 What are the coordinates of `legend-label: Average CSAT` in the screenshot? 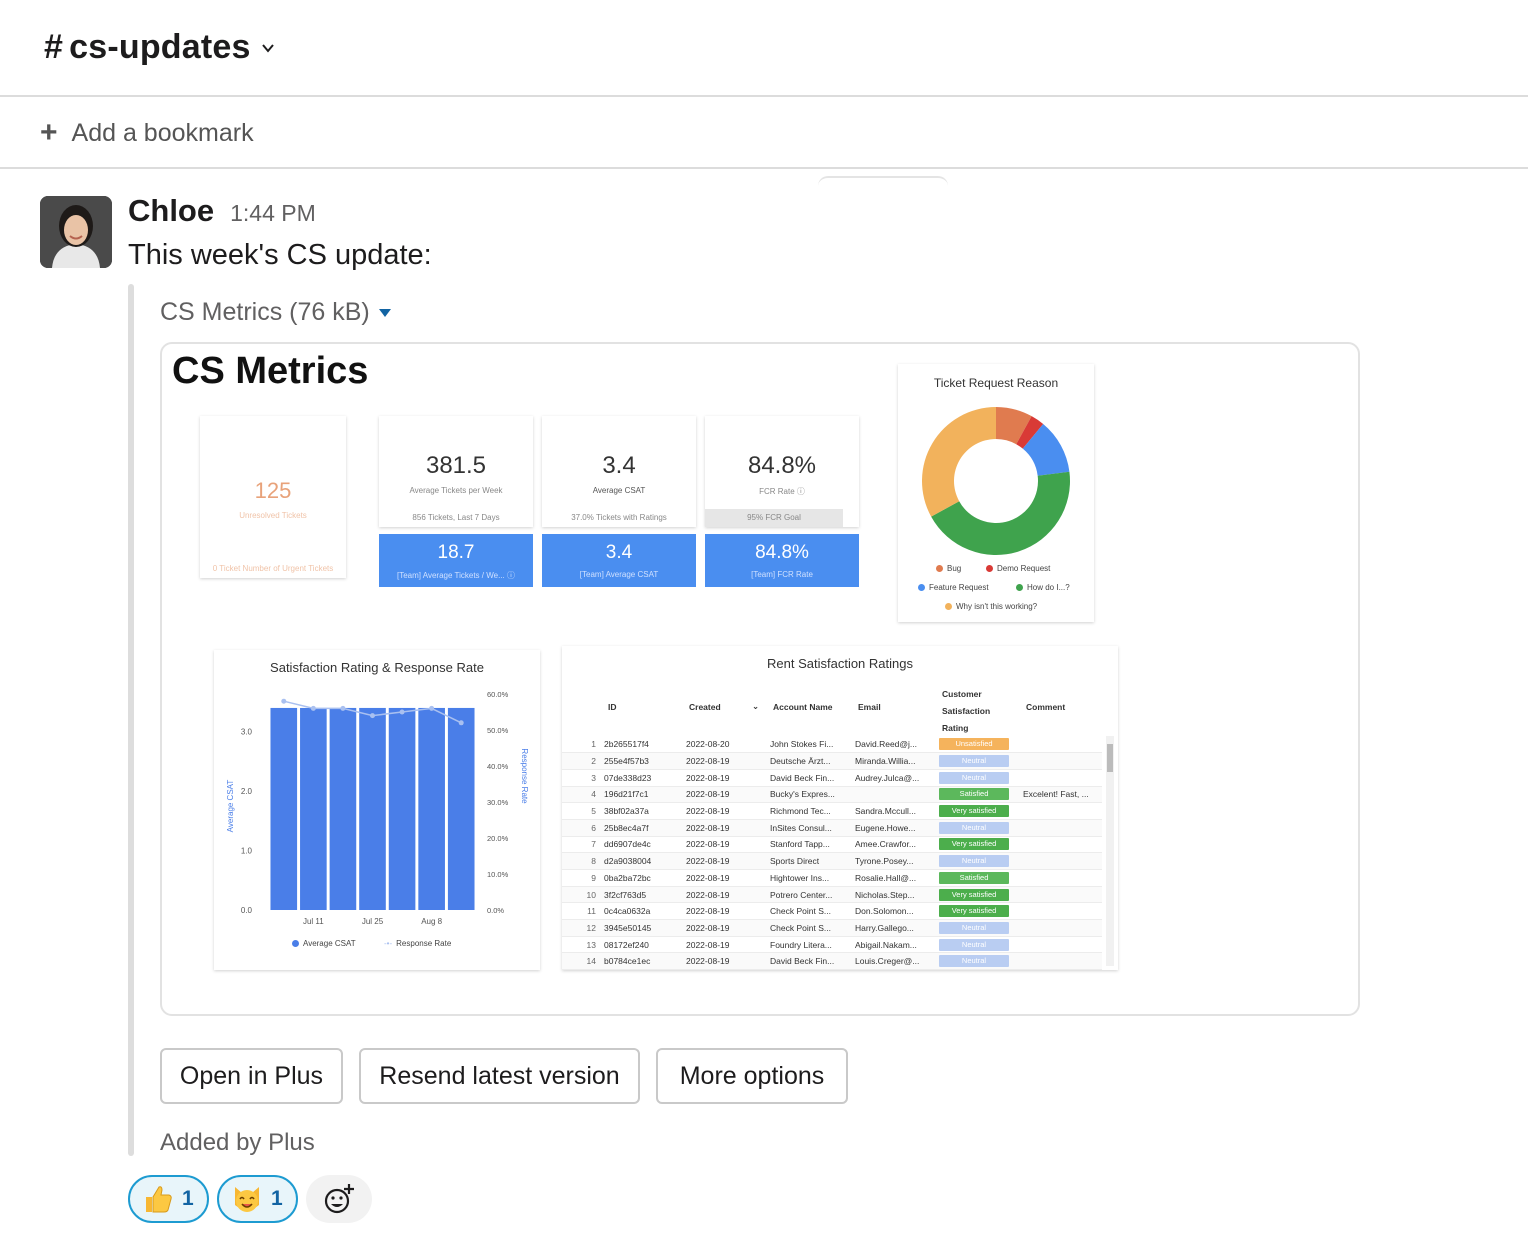 It's located at (329, 943).